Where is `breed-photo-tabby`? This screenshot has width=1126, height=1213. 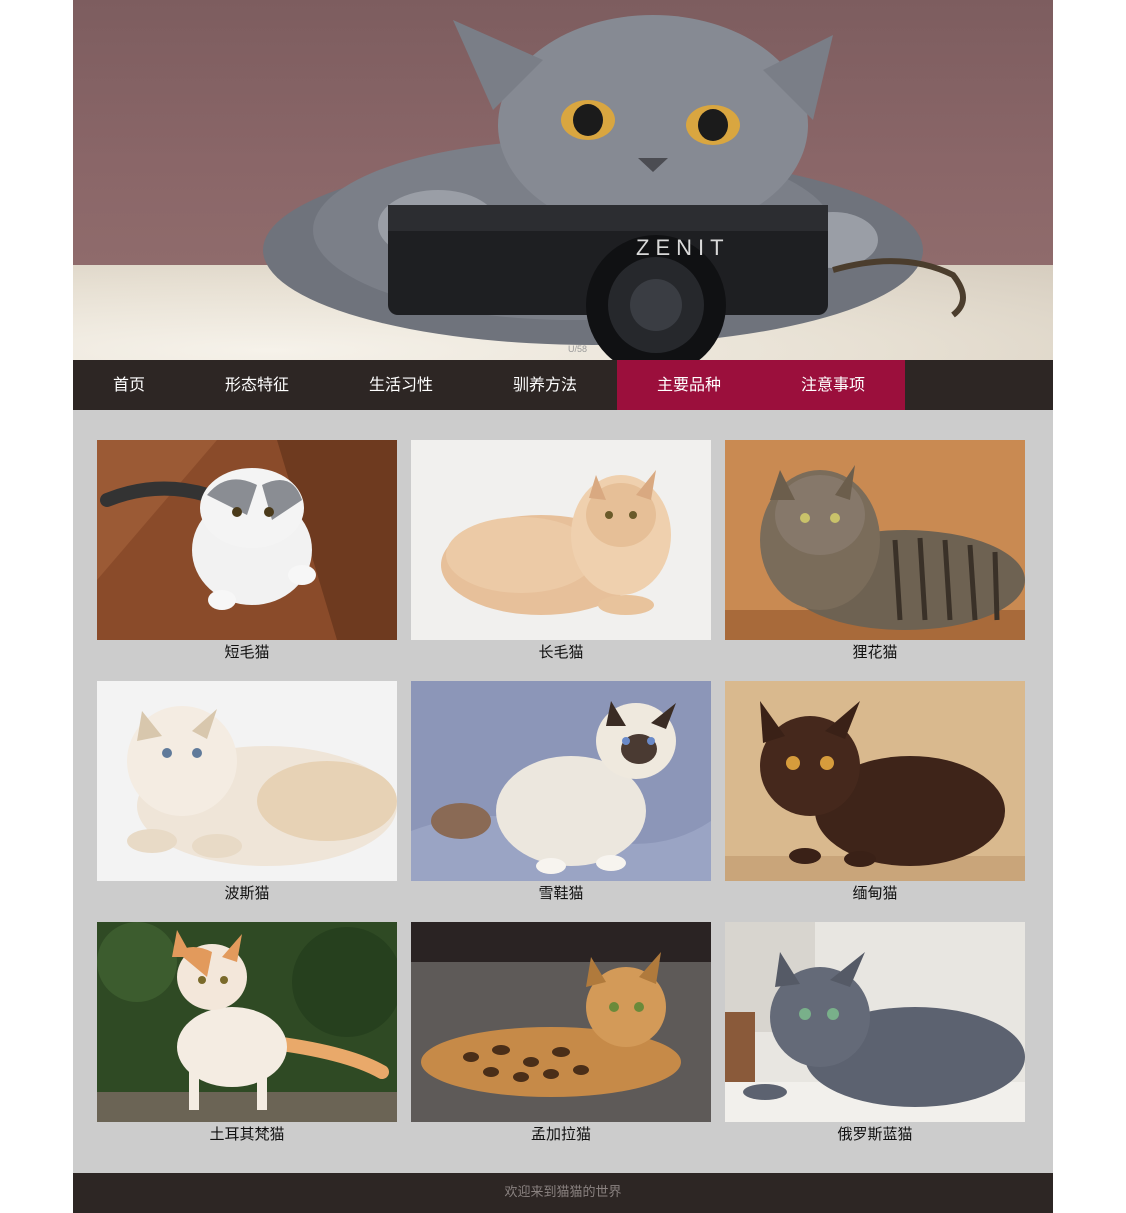 breed-photo-tabby is located at coordinates (875, 540).